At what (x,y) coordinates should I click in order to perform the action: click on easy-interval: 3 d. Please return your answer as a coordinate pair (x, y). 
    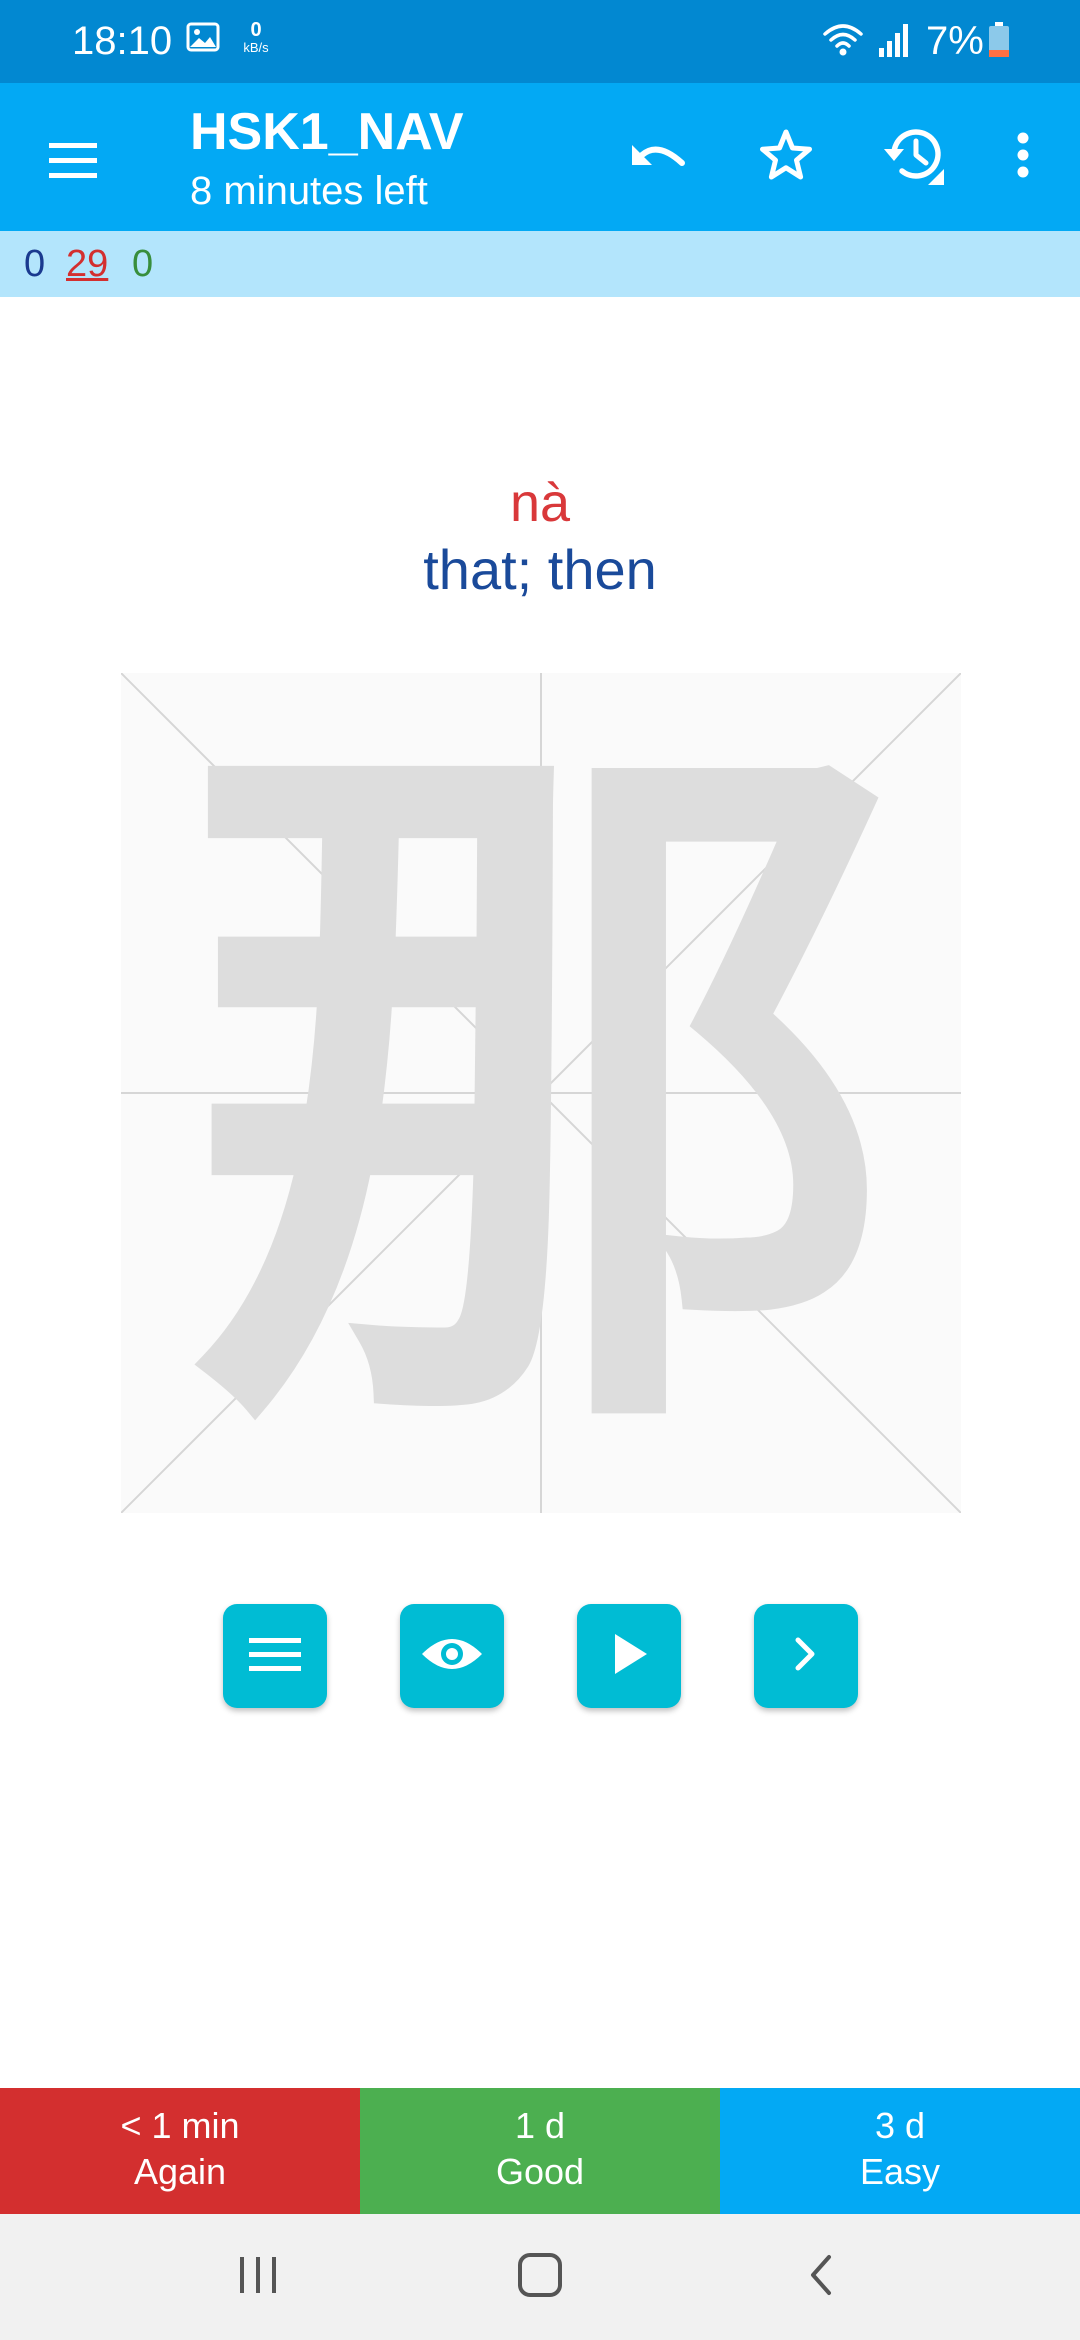
    Looking at the image, I should click on (900, 2125).